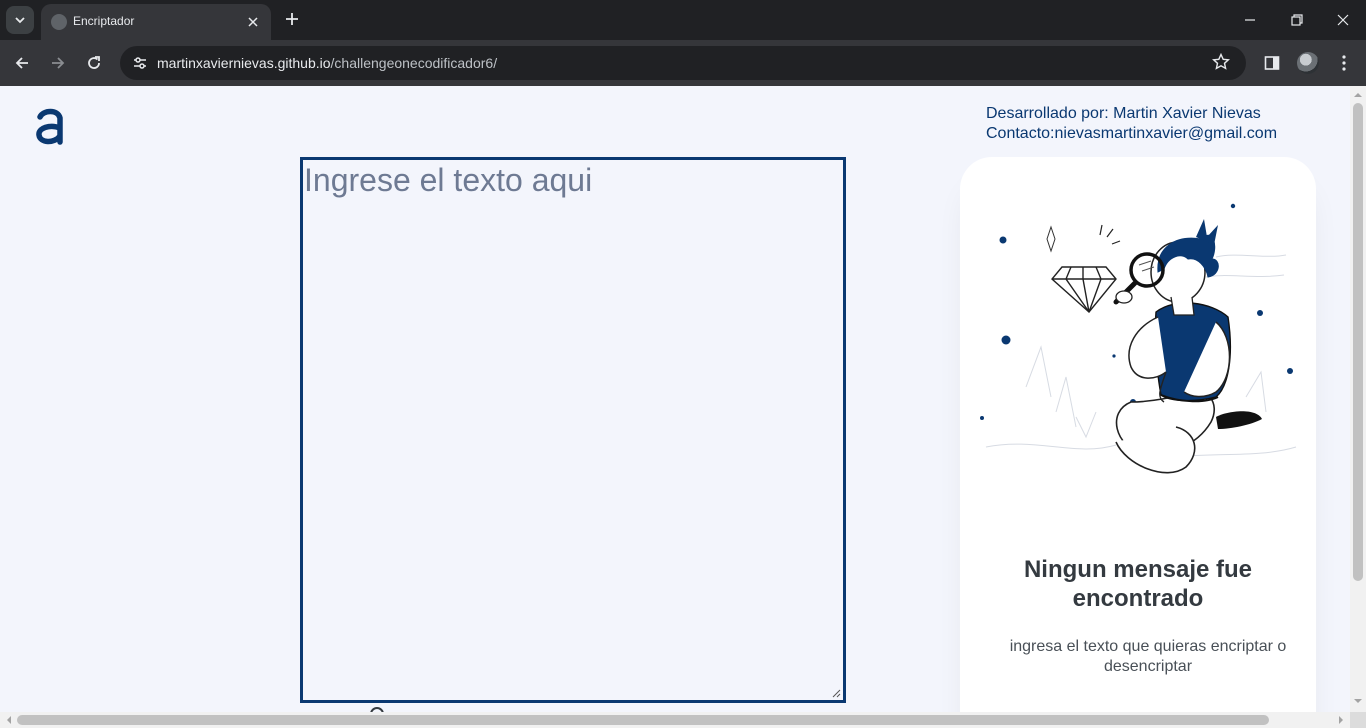 The width and height of the screenshot is (1366, 728). I want to click on close-window-button, so click(1343, 20).